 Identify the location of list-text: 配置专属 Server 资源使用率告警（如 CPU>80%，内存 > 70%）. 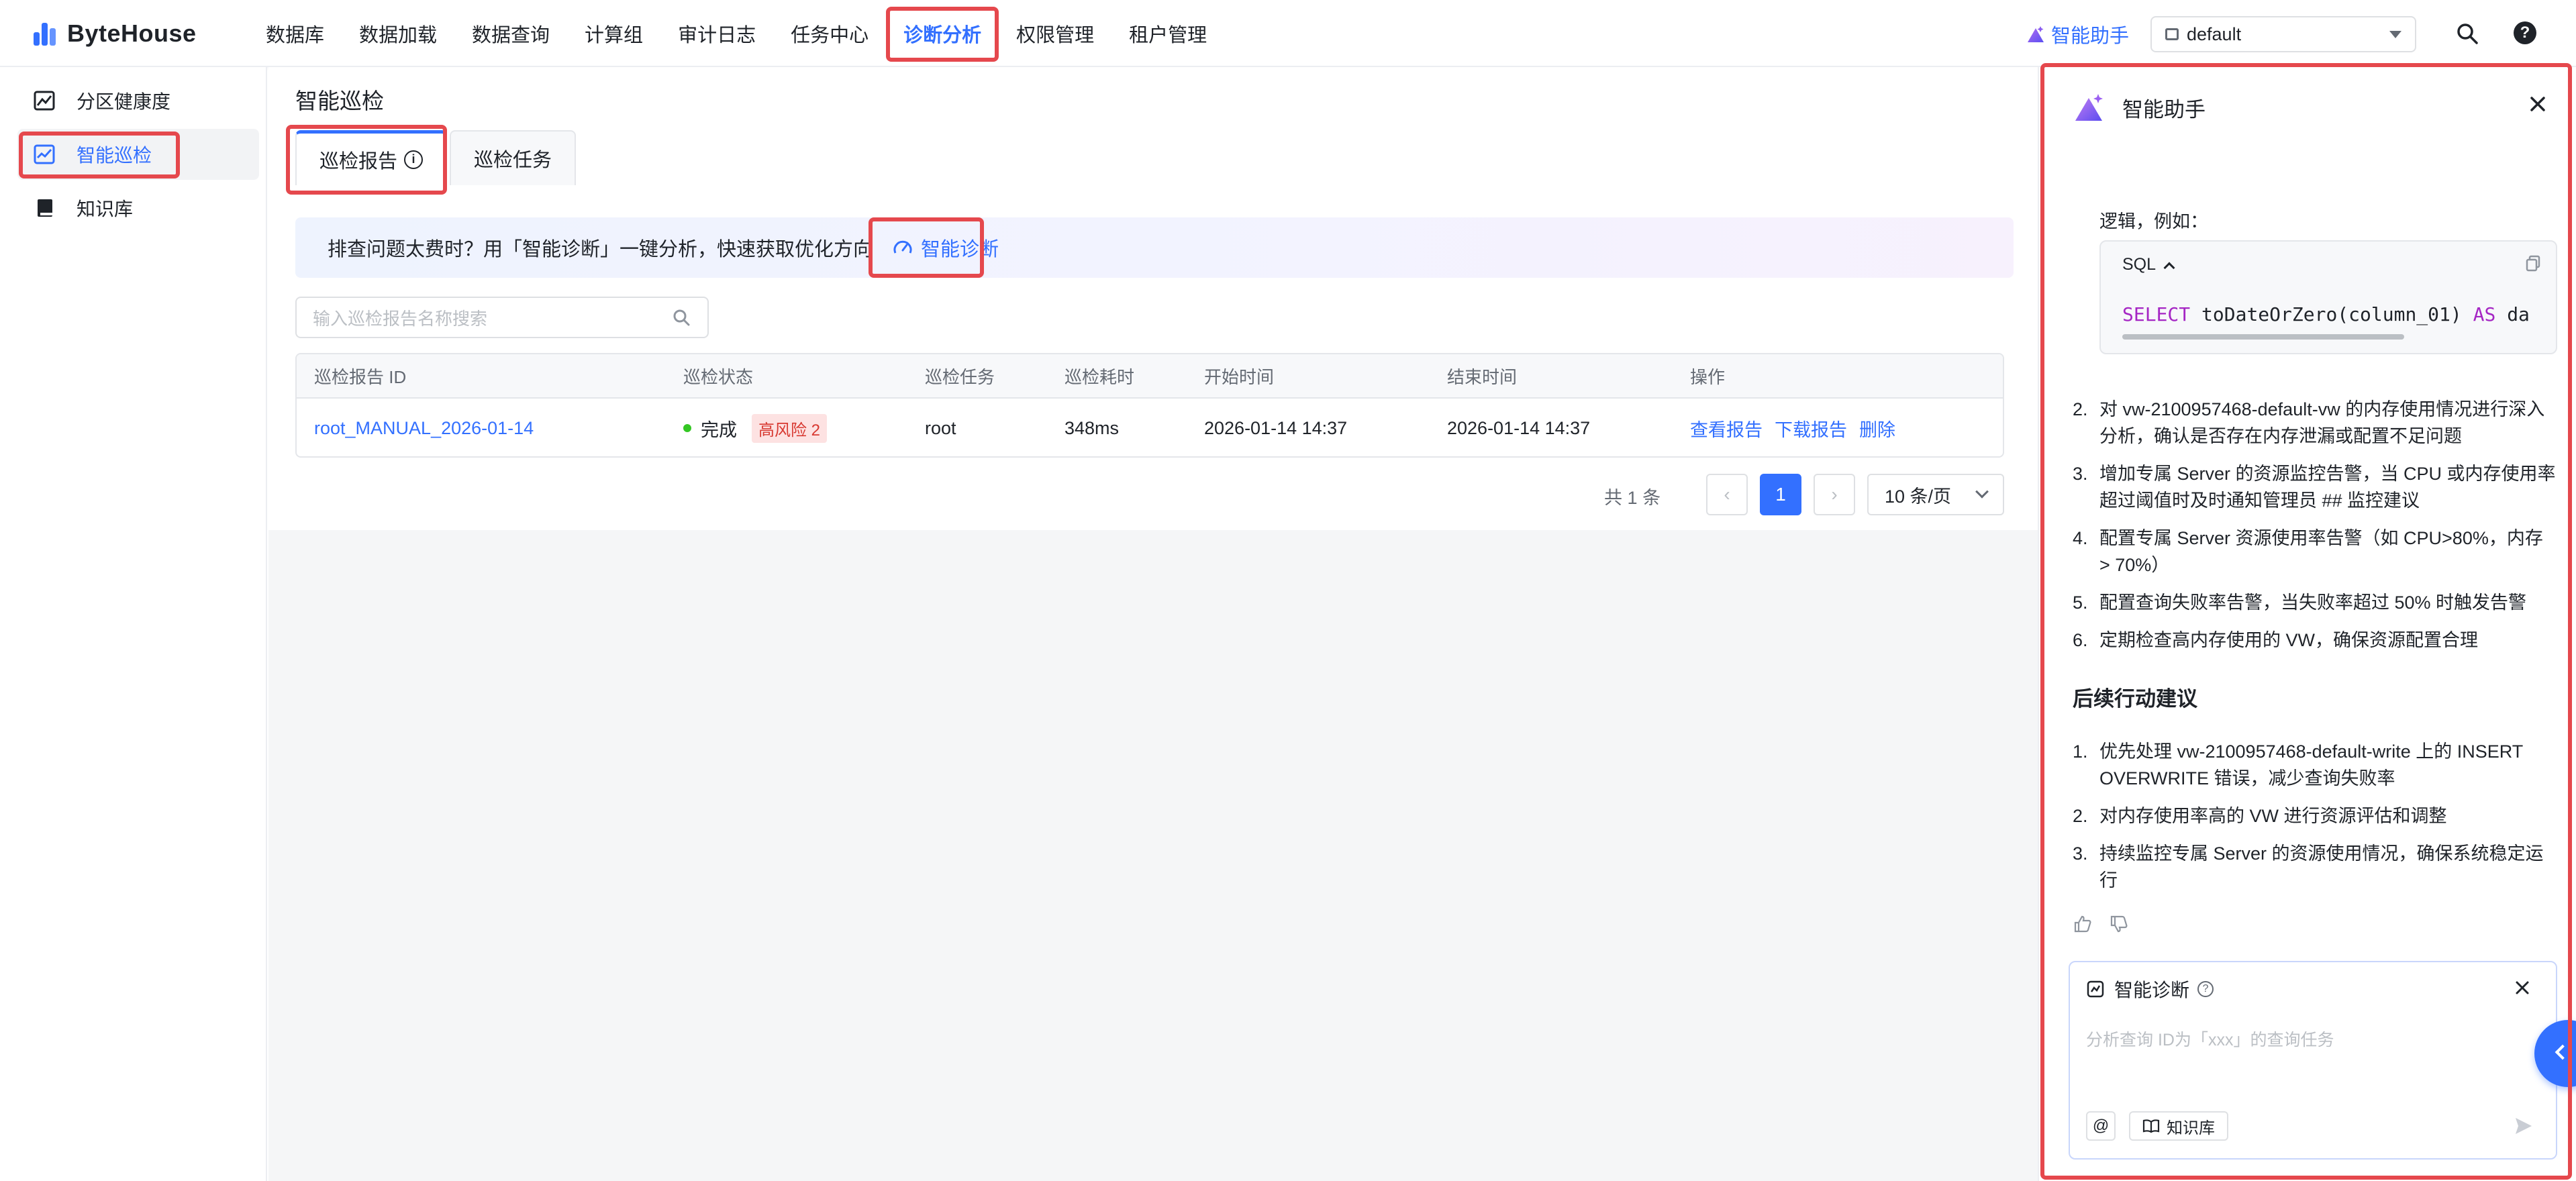
(2321, 551).